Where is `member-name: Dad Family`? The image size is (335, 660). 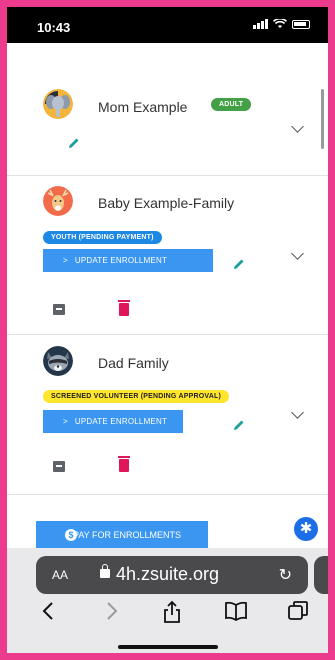 member-name: Dad Family is located at coordinates (133, 363).